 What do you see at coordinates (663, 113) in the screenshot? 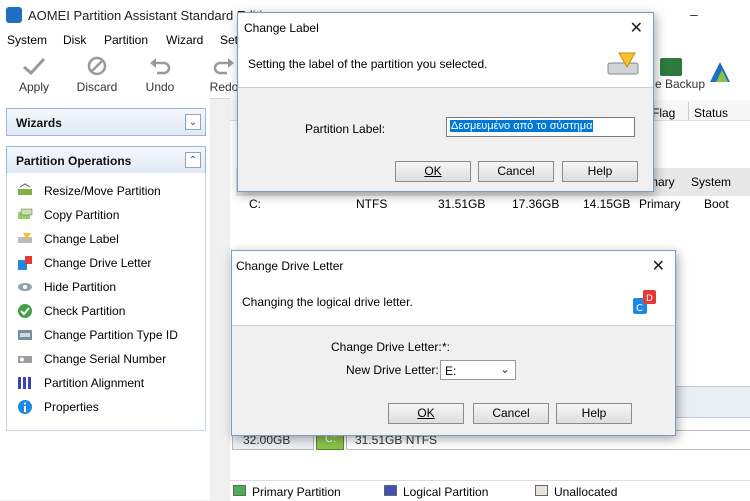
I see `column-header-flag: Flag` at bounding box center [663, 113].